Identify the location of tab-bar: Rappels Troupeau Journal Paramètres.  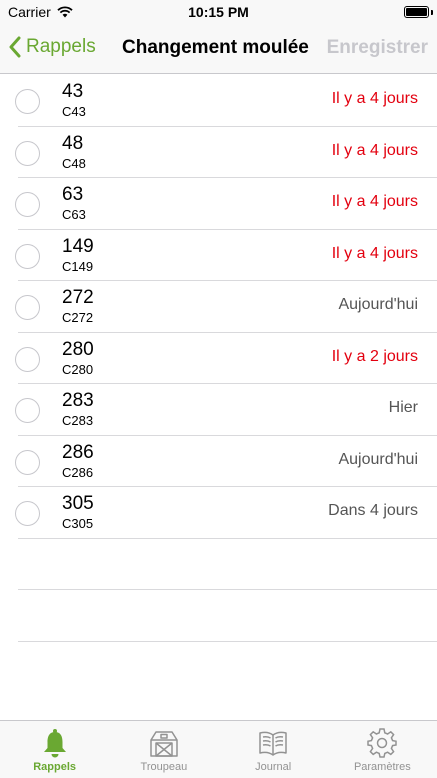
(218, 749).